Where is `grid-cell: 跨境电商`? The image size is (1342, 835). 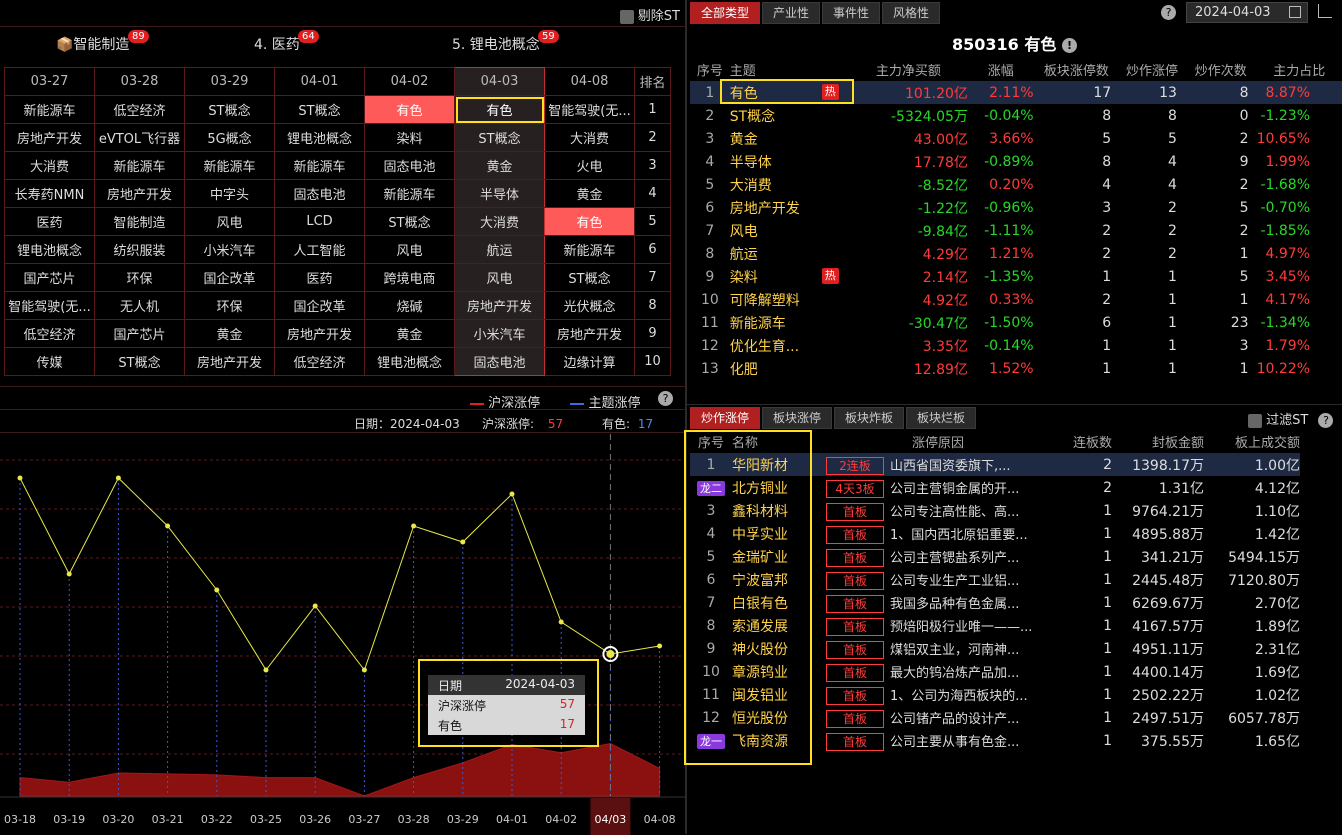
grid-cell: 跨境电商 is located at coordinates (409, 277).